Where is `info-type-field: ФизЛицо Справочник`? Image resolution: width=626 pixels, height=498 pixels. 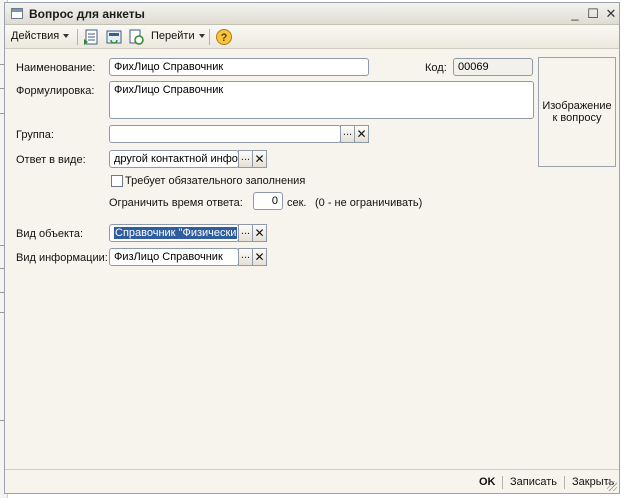
info-type-field: ФизЛицо Справочник is located at coordinates (174, 257).